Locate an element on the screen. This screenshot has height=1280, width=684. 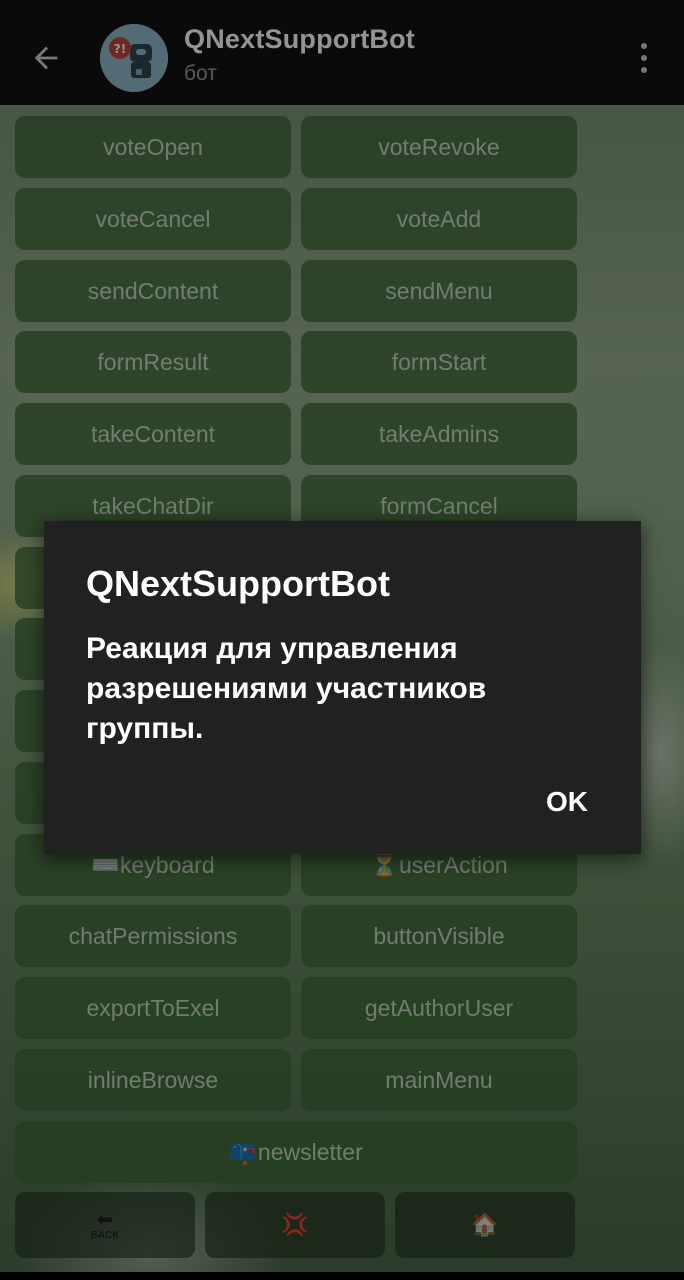
dialog-title: QNextSupportBot is located at coordinates (238, 583).